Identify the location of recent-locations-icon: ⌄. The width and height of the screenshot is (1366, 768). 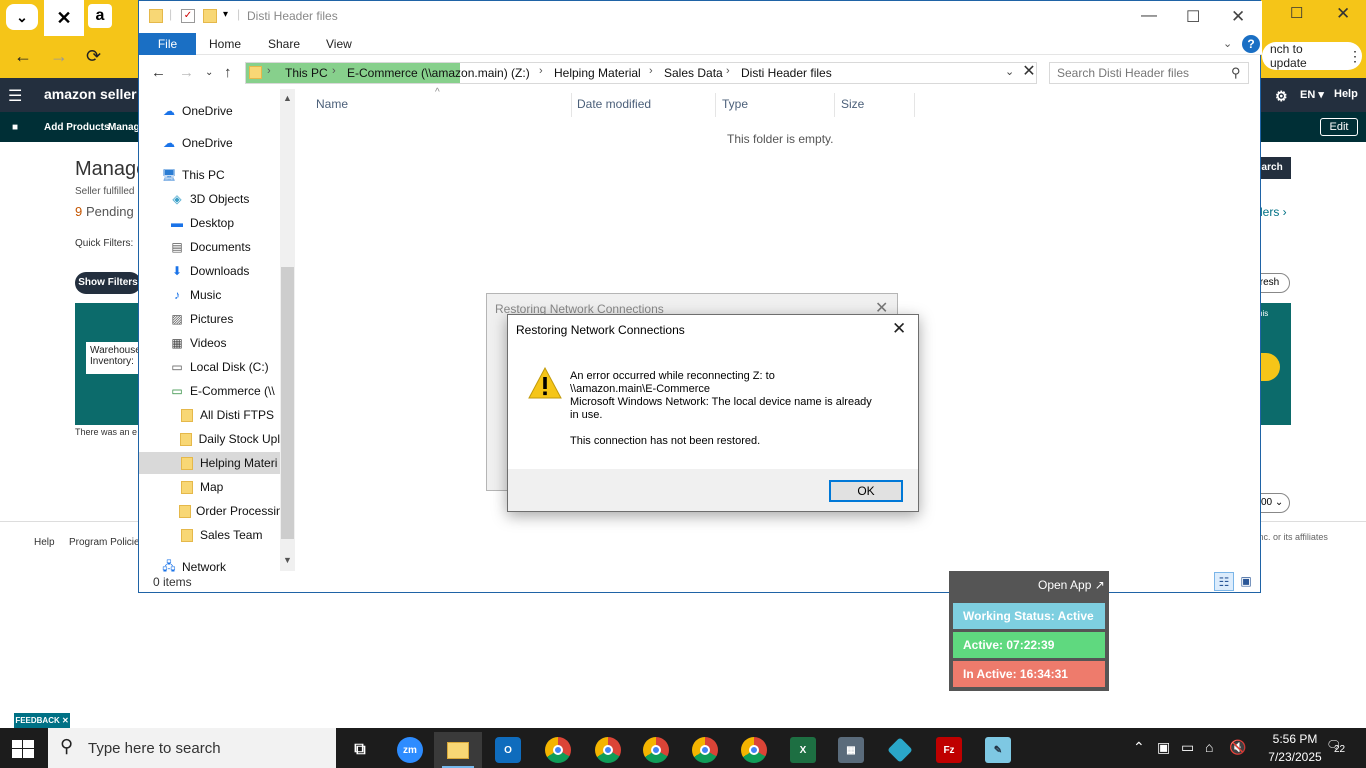
(209, 72).